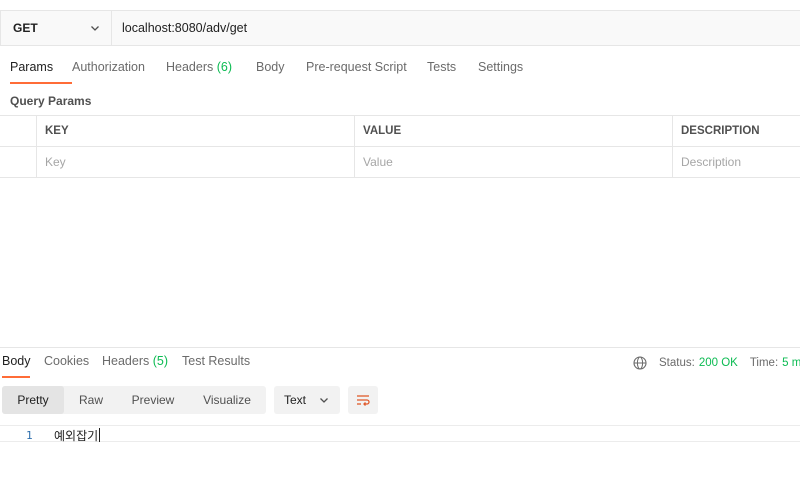 Image resolution: width=800 pixels, height=481 pixels. I want to click on value-input: Value, so click(513, 162).